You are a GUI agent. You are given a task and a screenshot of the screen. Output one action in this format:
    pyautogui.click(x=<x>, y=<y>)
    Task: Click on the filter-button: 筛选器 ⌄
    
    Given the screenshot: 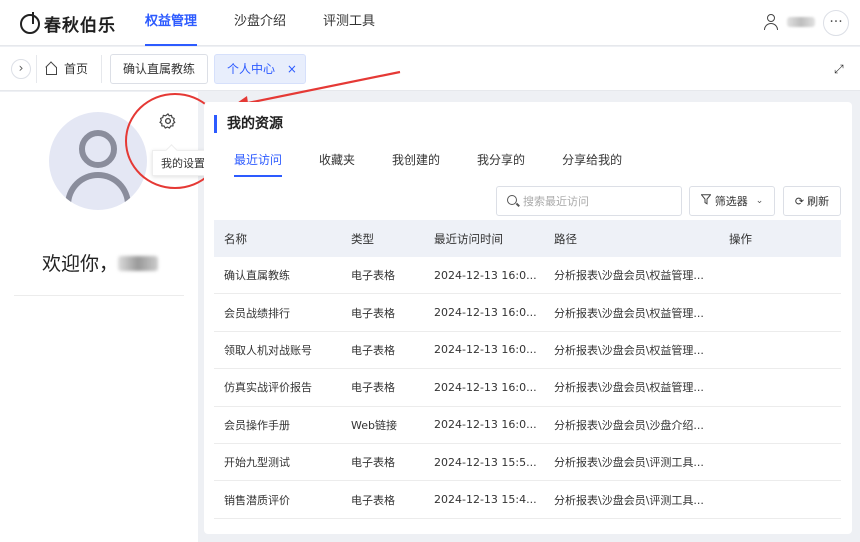 What is the action you would take?
    pyautogui.click(x=732, y=201)
    